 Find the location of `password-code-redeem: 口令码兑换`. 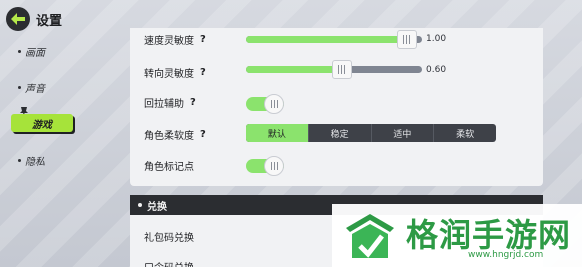

password-code-redeem: 口令码兑换 is located at coordinates (169, 263).